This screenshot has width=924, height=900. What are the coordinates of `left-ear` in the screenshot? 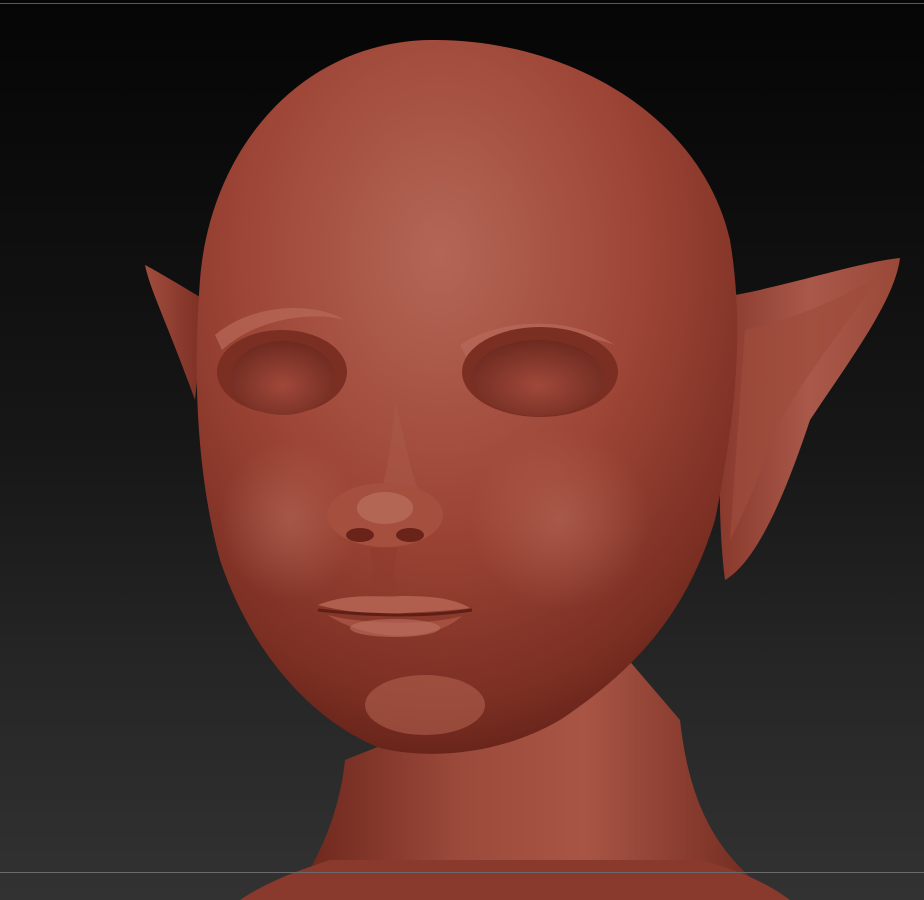 It's located at (175, 332).